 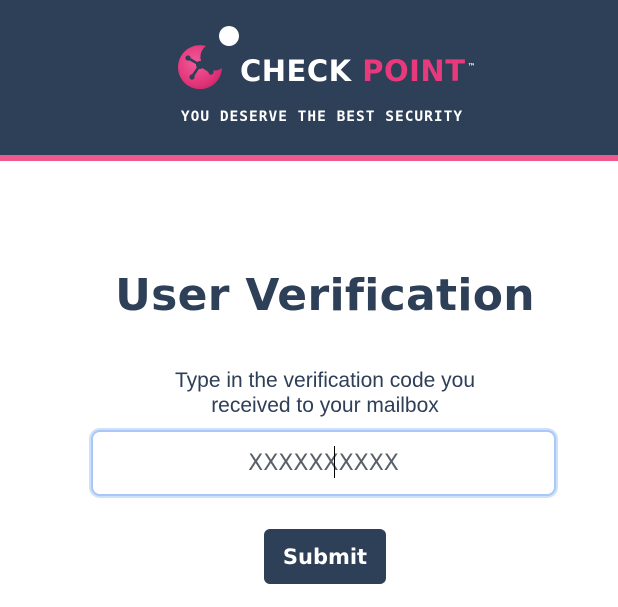 What do you see at coordinates (208, 58) in the screenshot?
I see `check-point-logo-icon` at bounding box center [208, 58].